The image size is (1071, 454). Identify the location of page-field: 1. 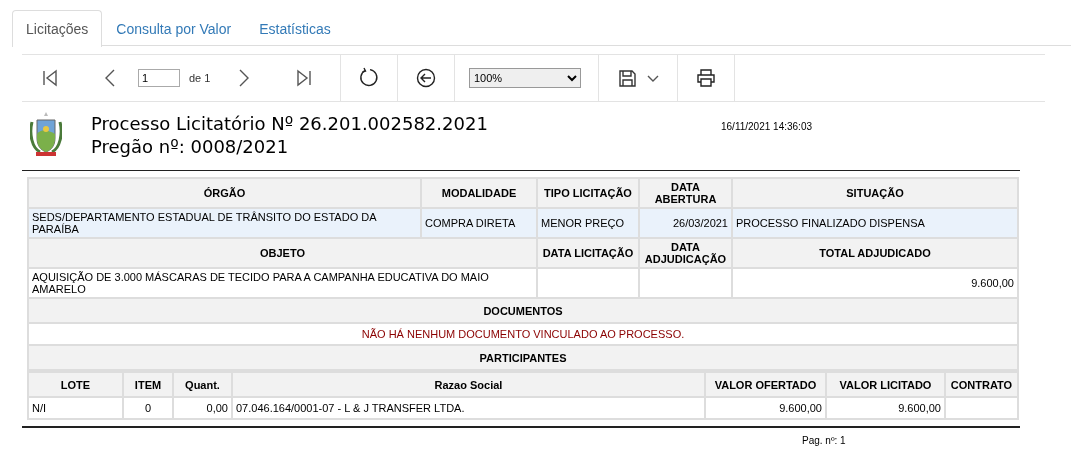
(159, 78).